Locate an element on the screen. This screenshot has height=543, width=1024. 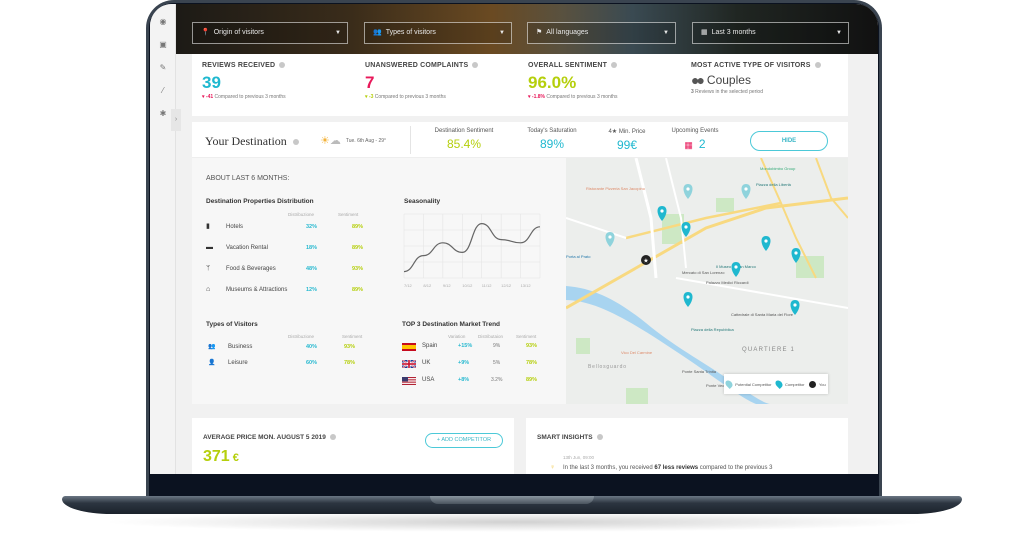
property-row-vacation-rental: ▬ Vacation Rental 18% 89% is located at coordinates (291, 248).